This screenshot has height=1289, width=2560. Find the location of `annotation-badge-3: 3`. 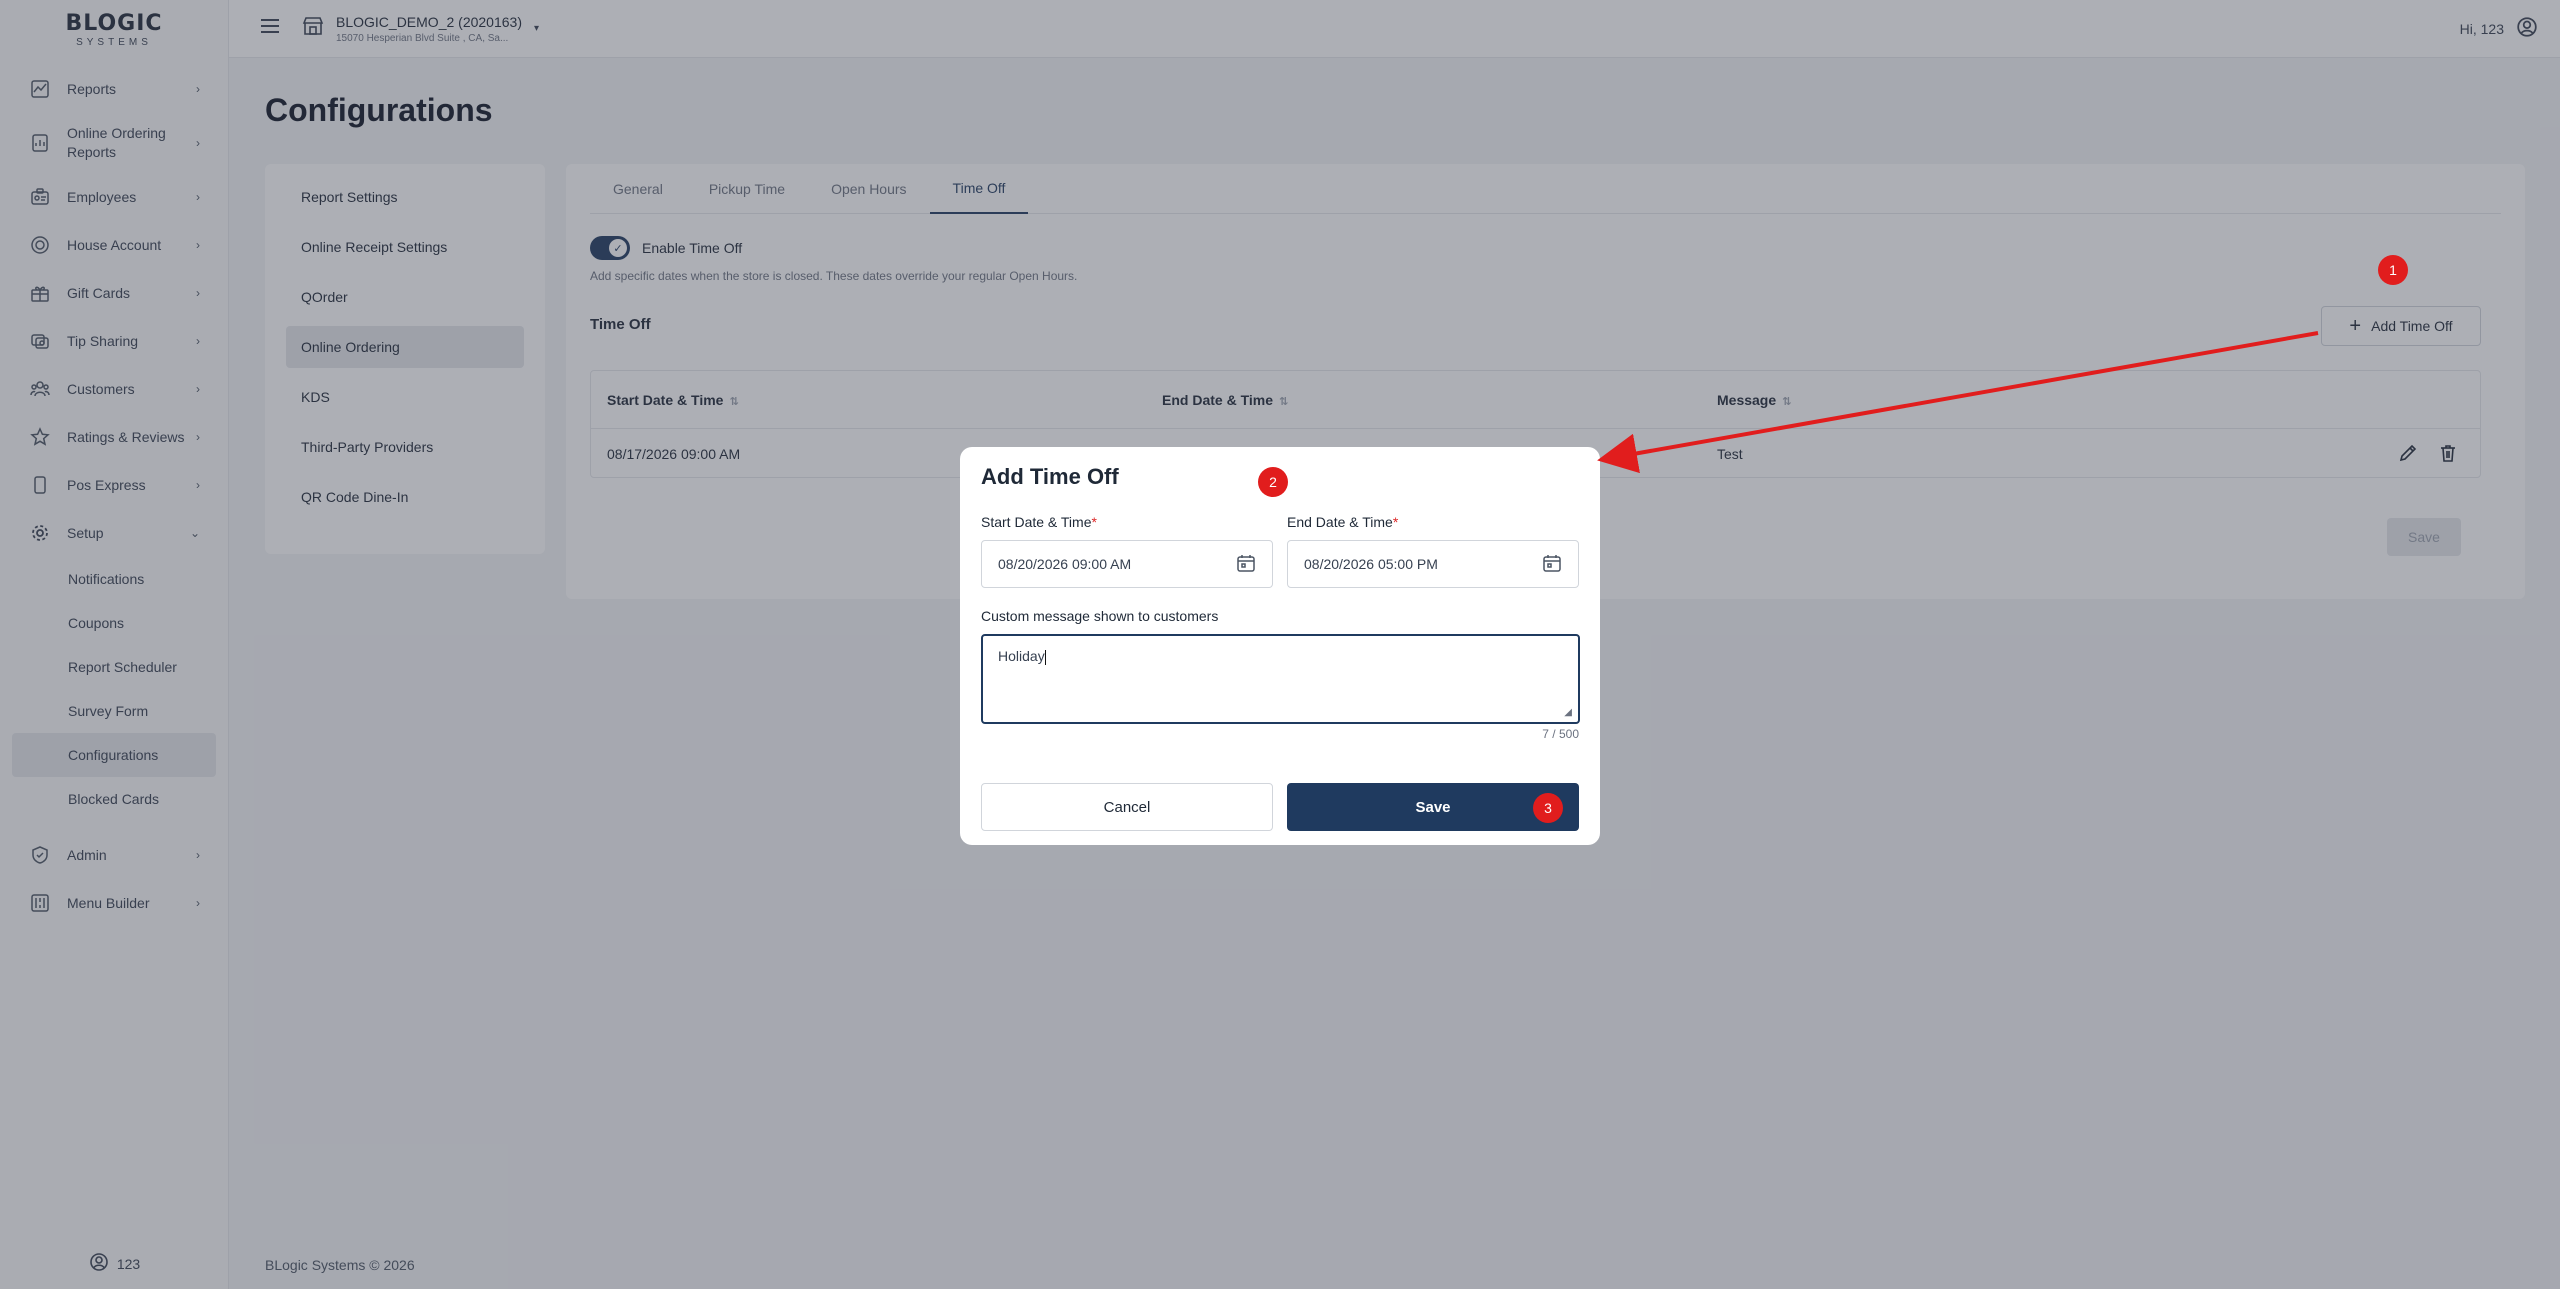

annotation-badge-3: 3 is located at coordinates (1548, 808).